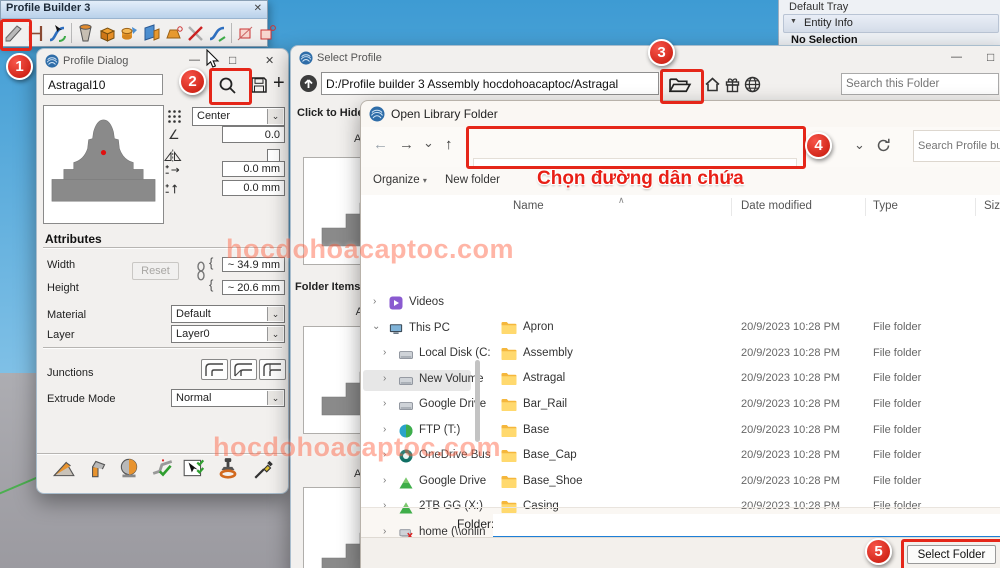 The height and width of the screenshot is (568, 1000). I want to click on select-members-icon, so click(194, 468).